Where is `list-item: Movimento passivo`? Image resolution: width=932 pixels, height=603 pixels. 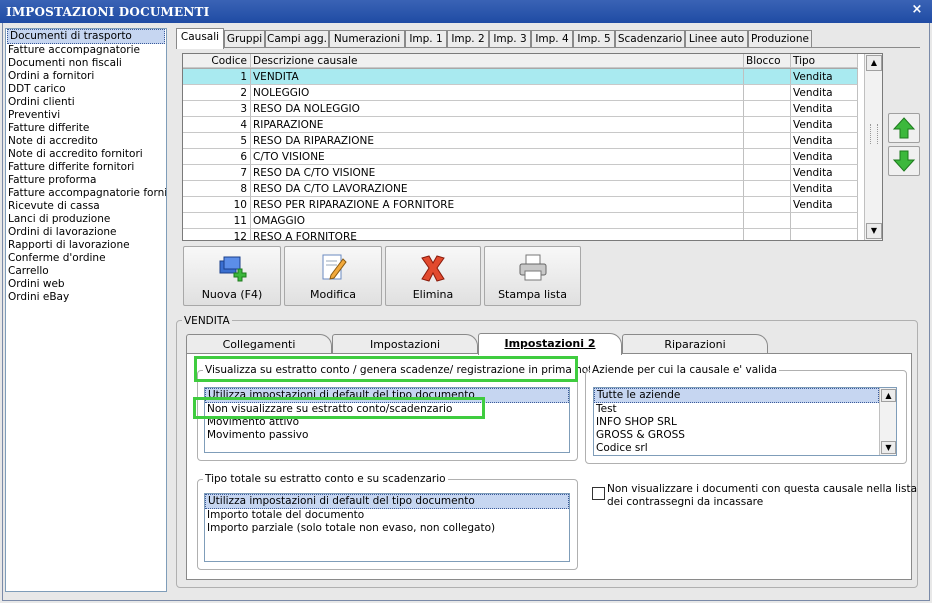
list-item: Movimento passivo is located at coordinates (387, 435).